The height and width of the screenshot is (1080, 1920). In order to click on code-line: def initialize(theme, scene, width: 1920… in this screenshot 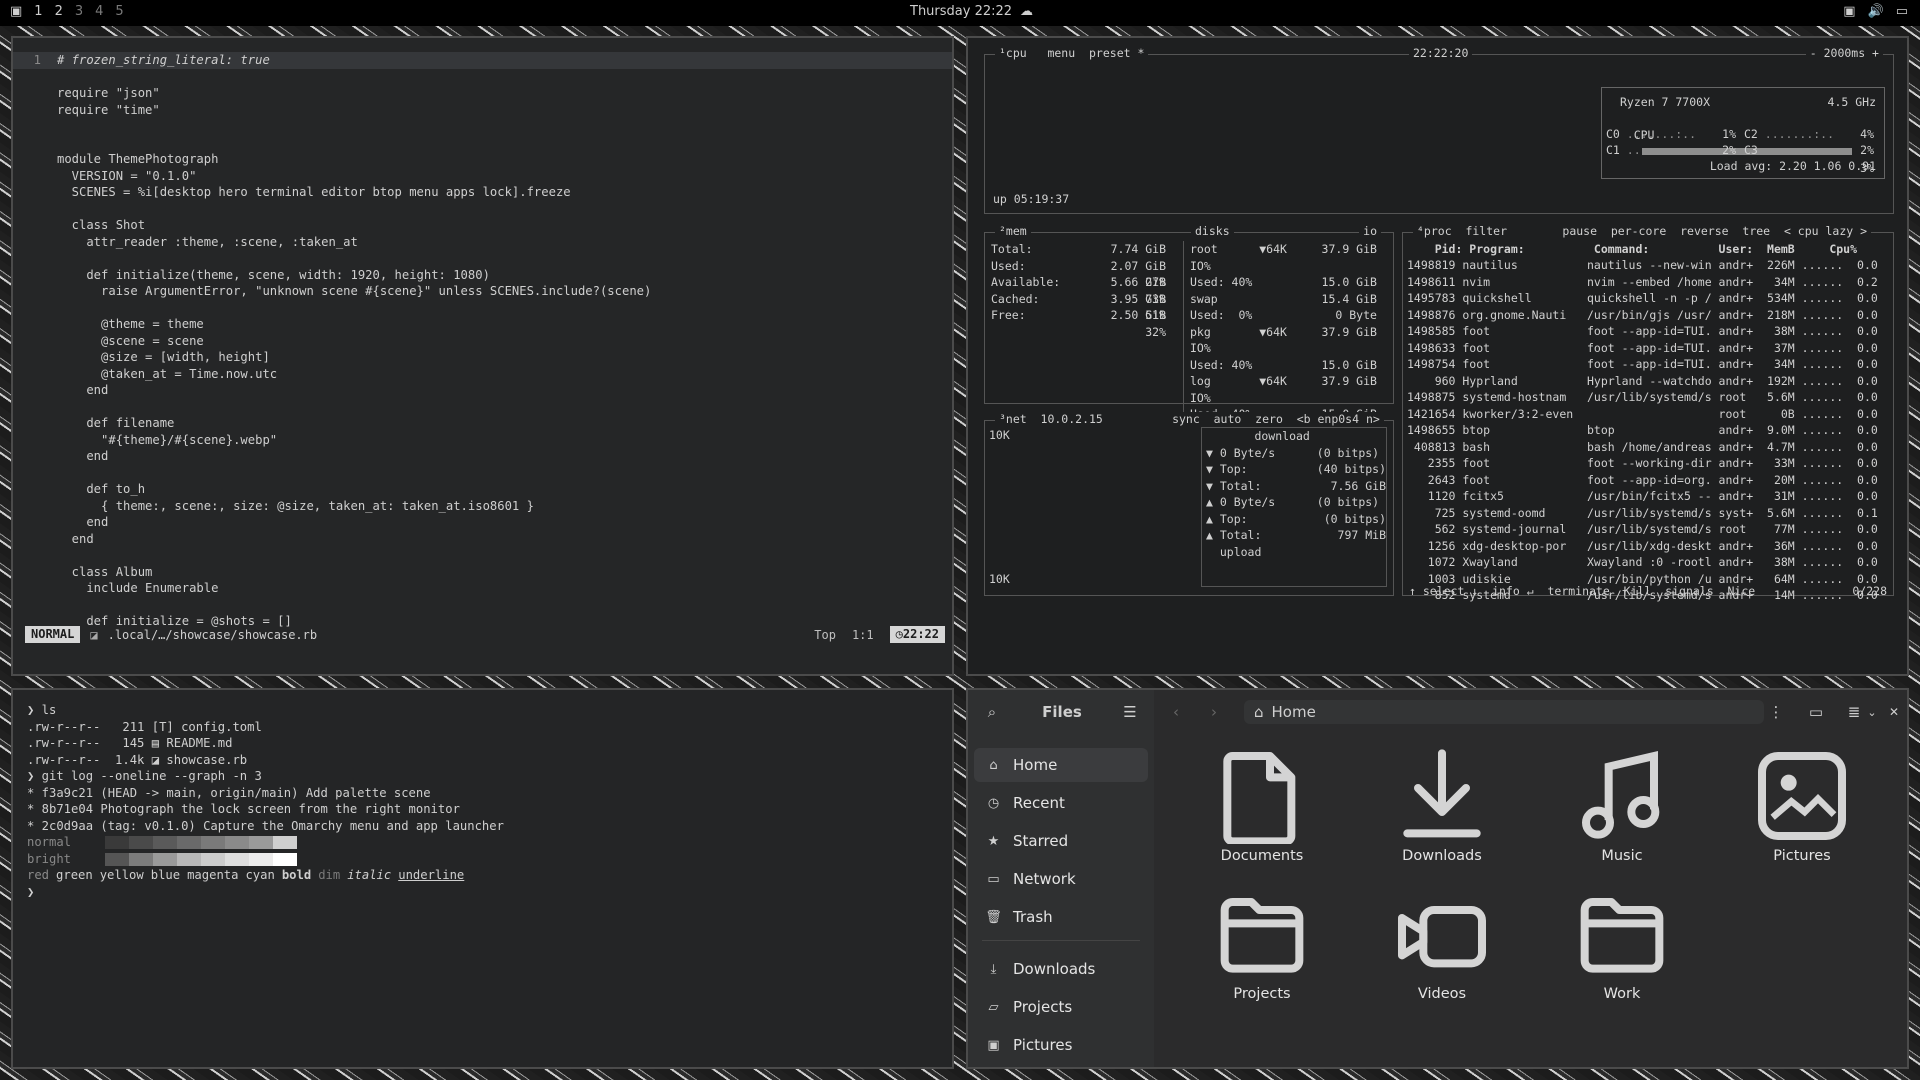, I will do `click(482, 275)`.